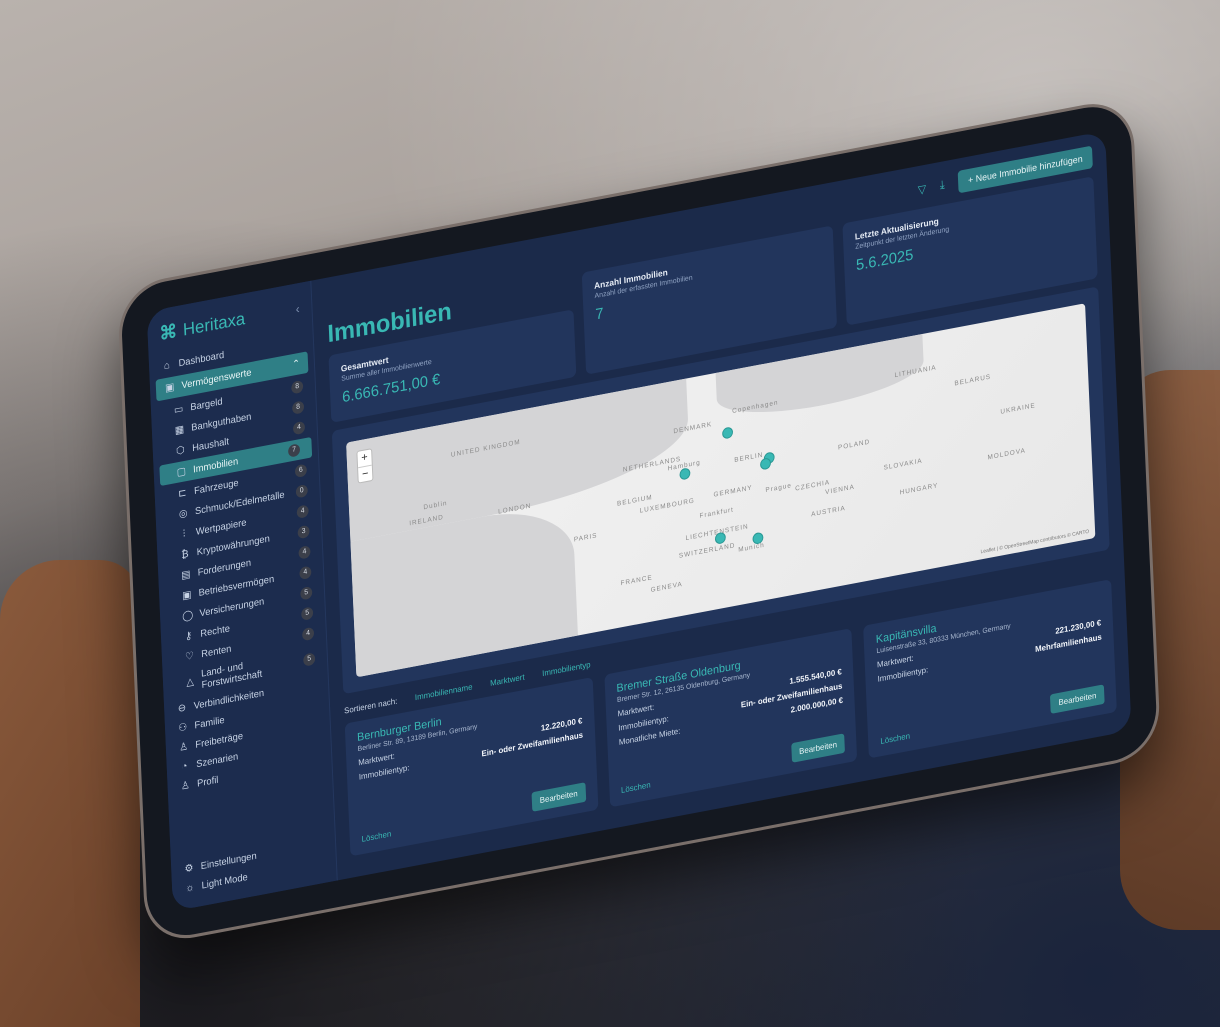 The width and height of the screenshot is (1220, 1027). I want to click on map-place-label: SLOVAKIA, so click(903, 464).